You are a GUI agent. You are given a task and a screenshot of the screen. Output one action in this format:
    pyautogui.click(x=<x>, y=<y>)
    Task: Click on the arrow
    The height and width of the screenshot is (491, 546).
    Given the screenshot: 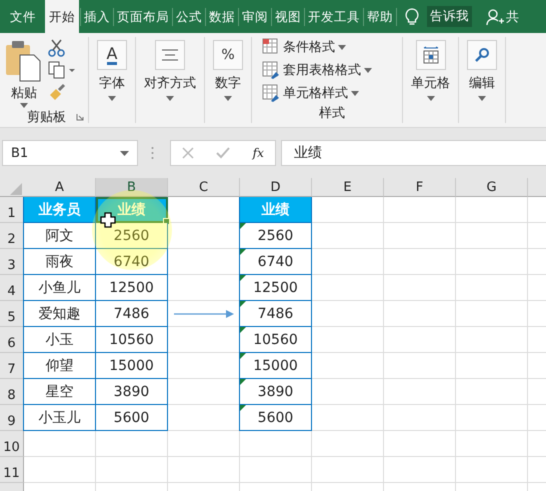 What is the action you would take?
    pyautogui.click(x=204, y=314)
    